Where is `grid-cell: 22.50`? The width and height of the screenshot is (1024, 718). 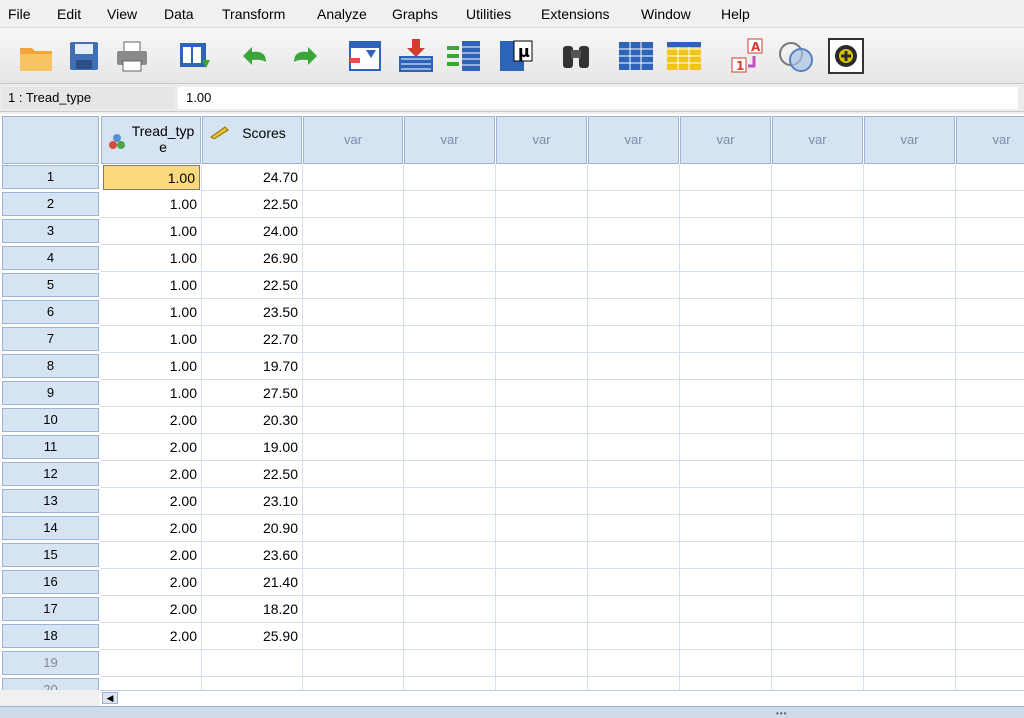 grid-cell: 22.50 is located at coordinates (252, 474).